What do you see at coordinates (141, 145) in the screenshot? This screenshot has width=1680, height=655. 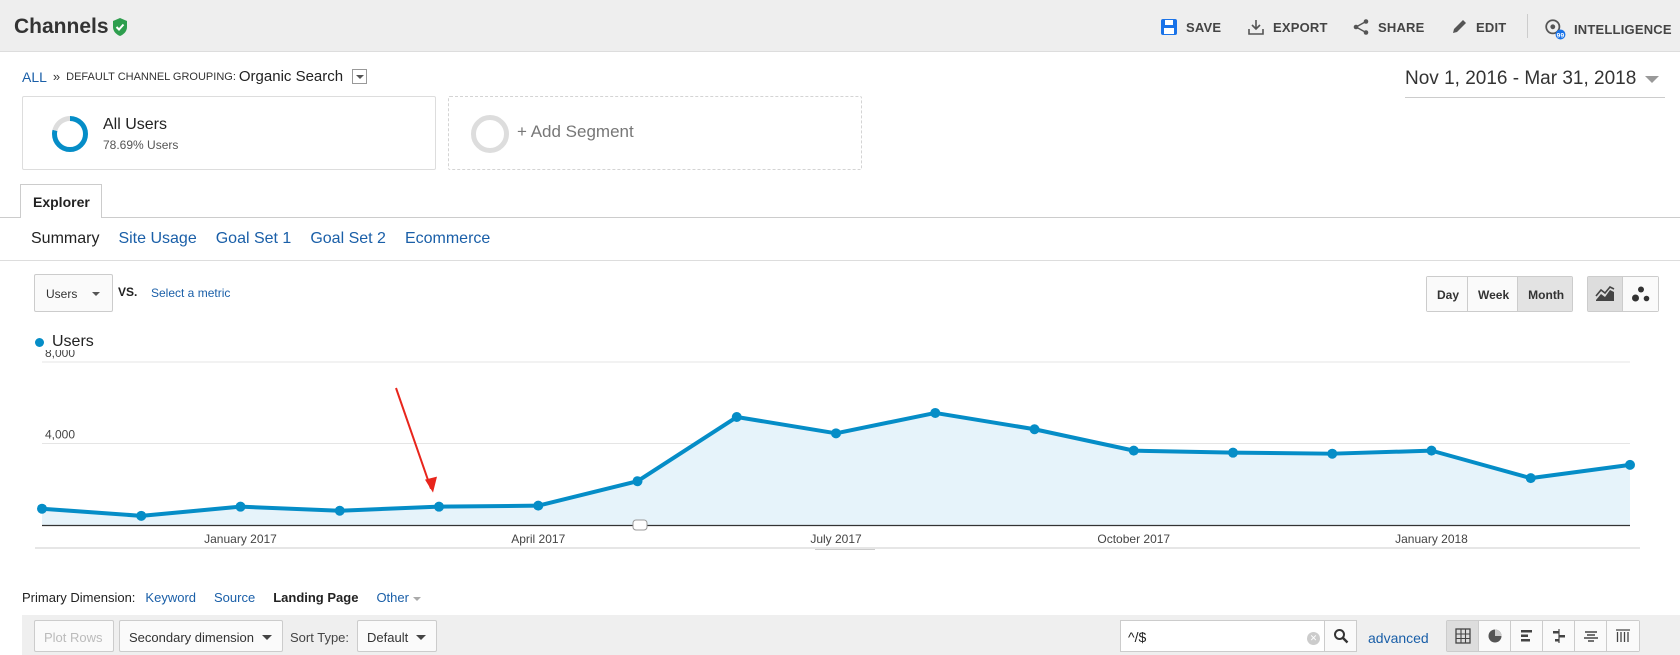 I see `segment-percent: 78.69% Users` at bounding box center [141, 145].